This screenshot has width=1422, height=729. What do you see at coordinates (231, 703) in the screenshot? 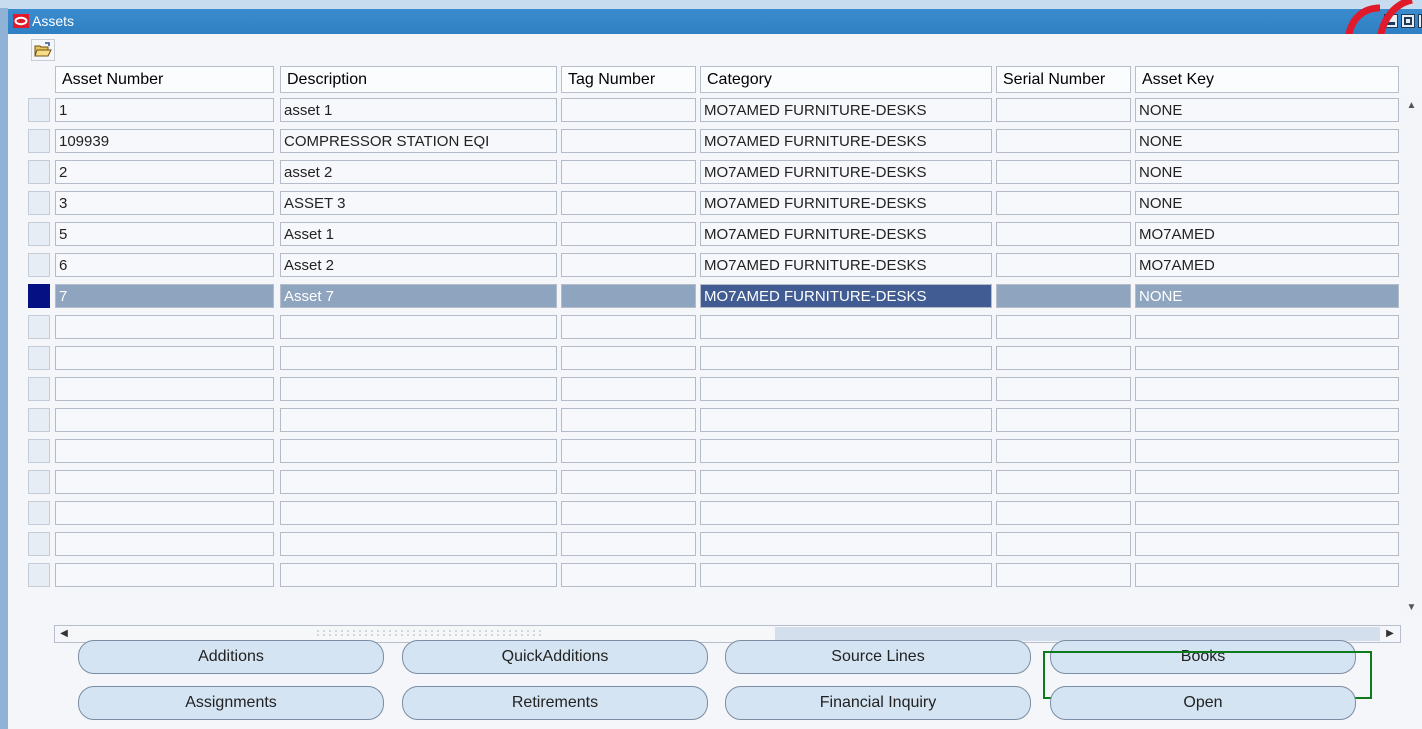
I see `assignments-button: Assignments` at bounding box center [231, 703].